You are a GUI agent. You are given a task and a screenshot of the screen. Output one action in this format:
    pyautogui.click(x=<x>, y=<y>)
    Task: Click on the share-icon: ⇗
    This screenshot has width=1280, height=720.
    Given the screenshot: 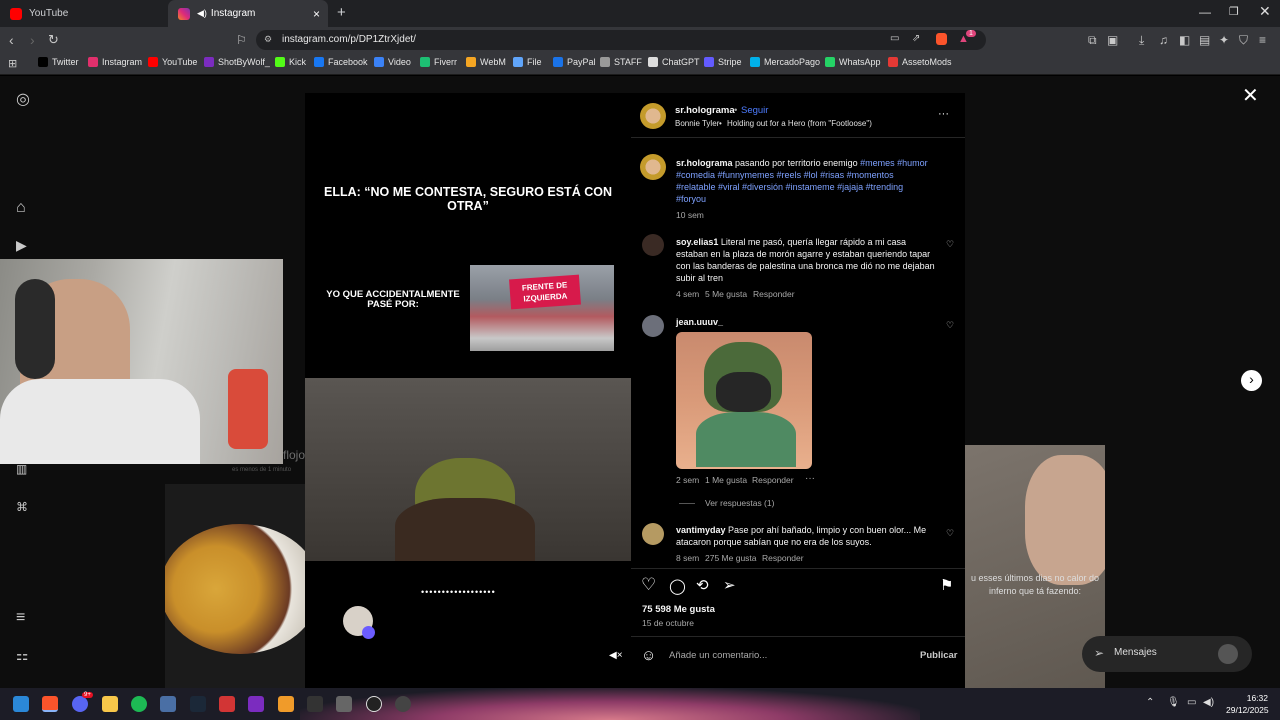 What is the action you would take?
    pyautogui.click(x=916, y=38)
    